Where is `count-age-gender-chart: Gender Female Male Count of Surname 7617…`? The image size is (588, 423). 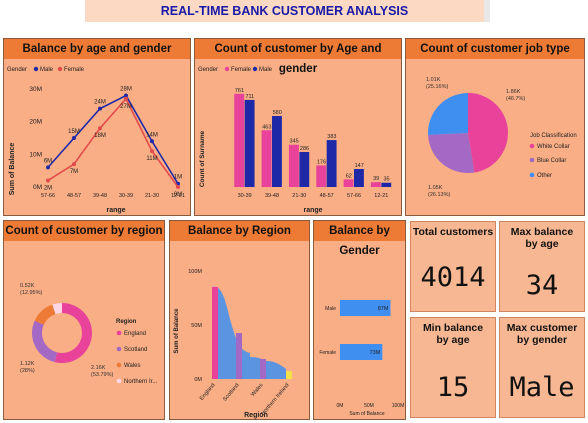
count-age-gender-chart: Gender Female Male Count of Surname 7617… is located at coordinates (295, 140).